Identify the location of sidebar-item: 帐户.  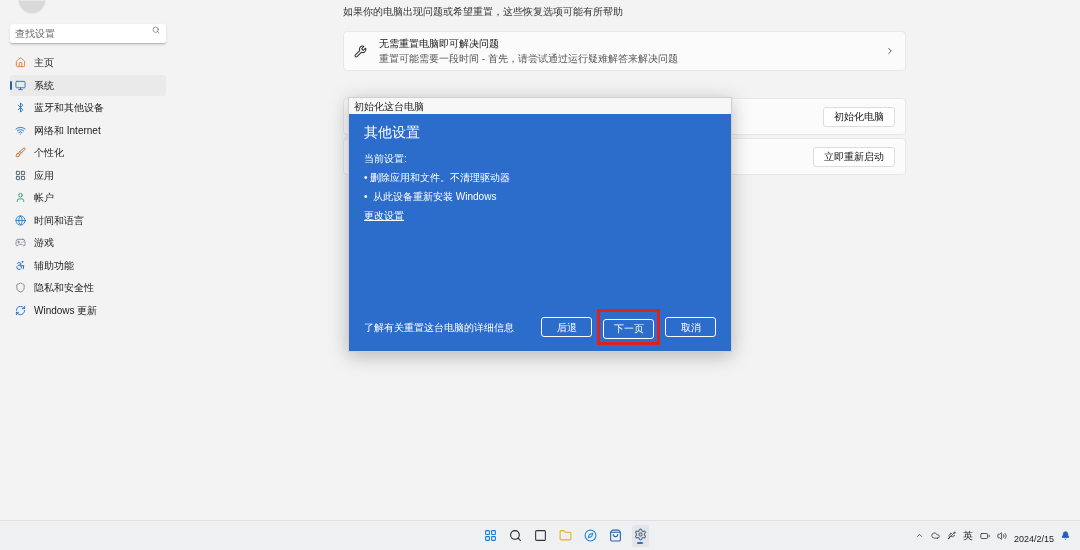
(88, 198).